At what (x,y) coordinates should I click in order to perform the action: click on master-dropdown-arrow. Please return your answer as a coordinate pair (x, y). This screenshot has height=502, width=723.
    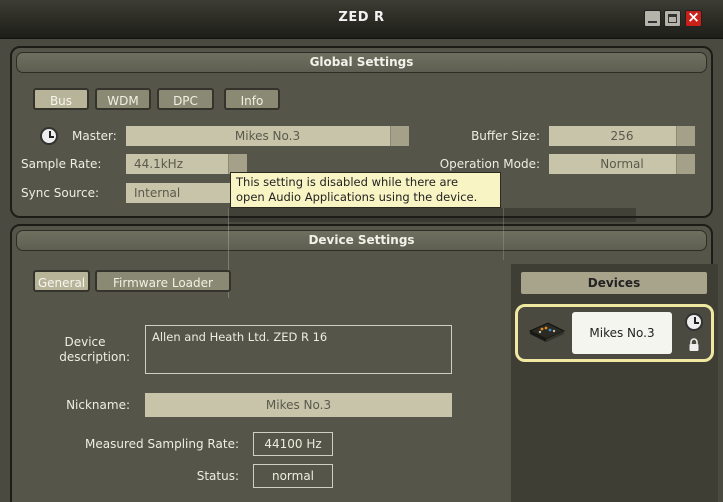
    Looking at the image, I should click on (399, 136).